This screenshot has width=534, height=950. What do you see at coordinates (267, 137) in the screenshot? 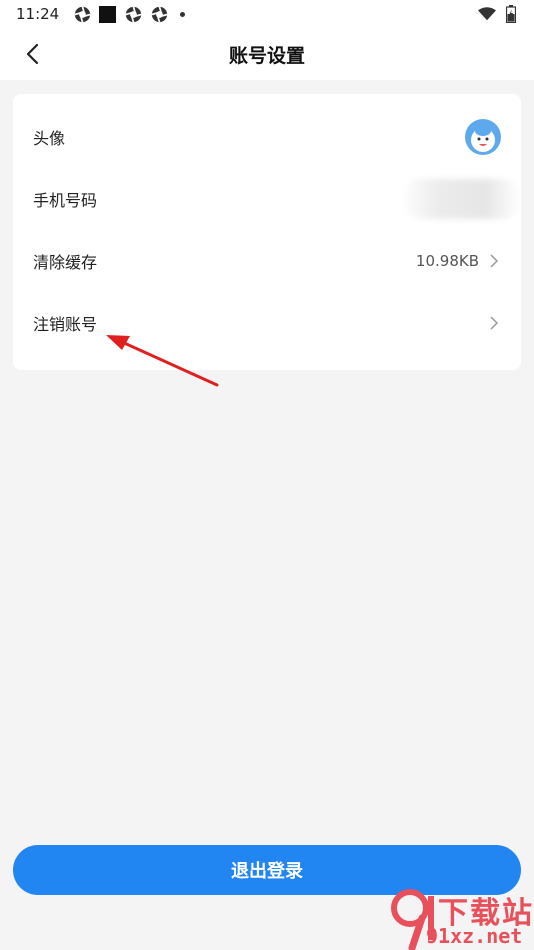
I see `settings-row-avatar: 头像` at bounding box center [267, 137].